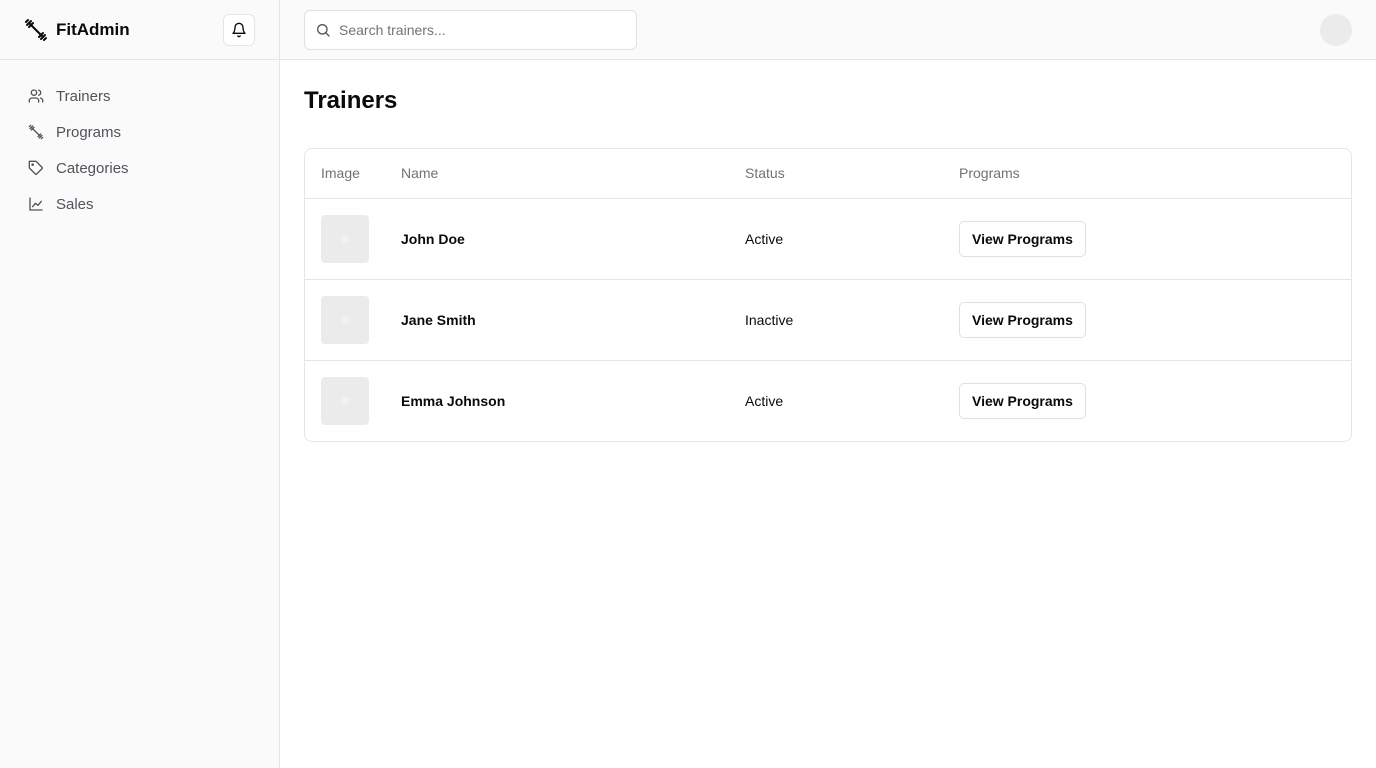 The image size is (1376, 768). What do you see at coordinates (852, 320) in the screenshot?
I see `trainer-status: Inactive` at bounding box center [852, 320].